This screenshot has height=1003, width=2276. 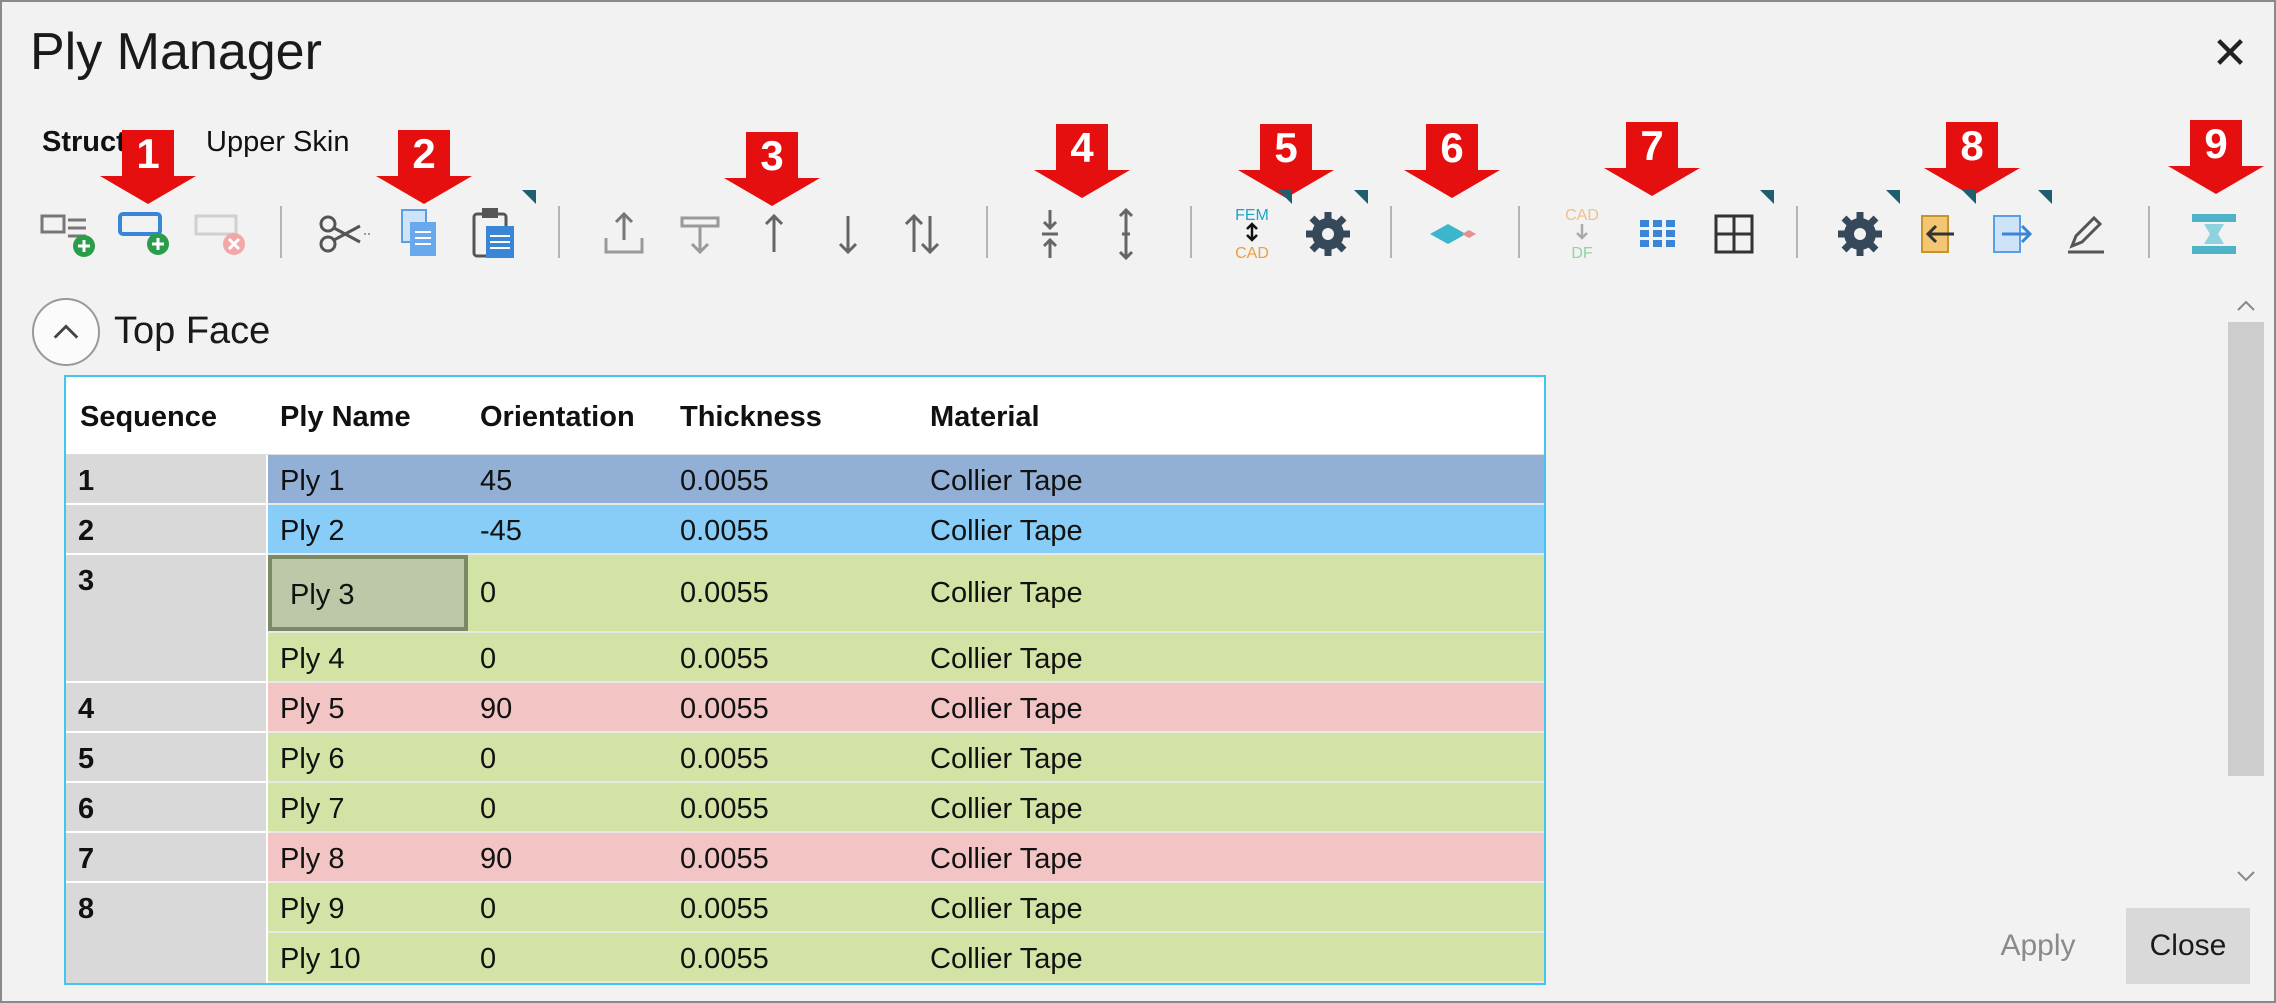 What do you see at coordinates (312, 531) in the screenshot?
I see `ply-name-cell: Ply 2` at bounding box center [312, 531].